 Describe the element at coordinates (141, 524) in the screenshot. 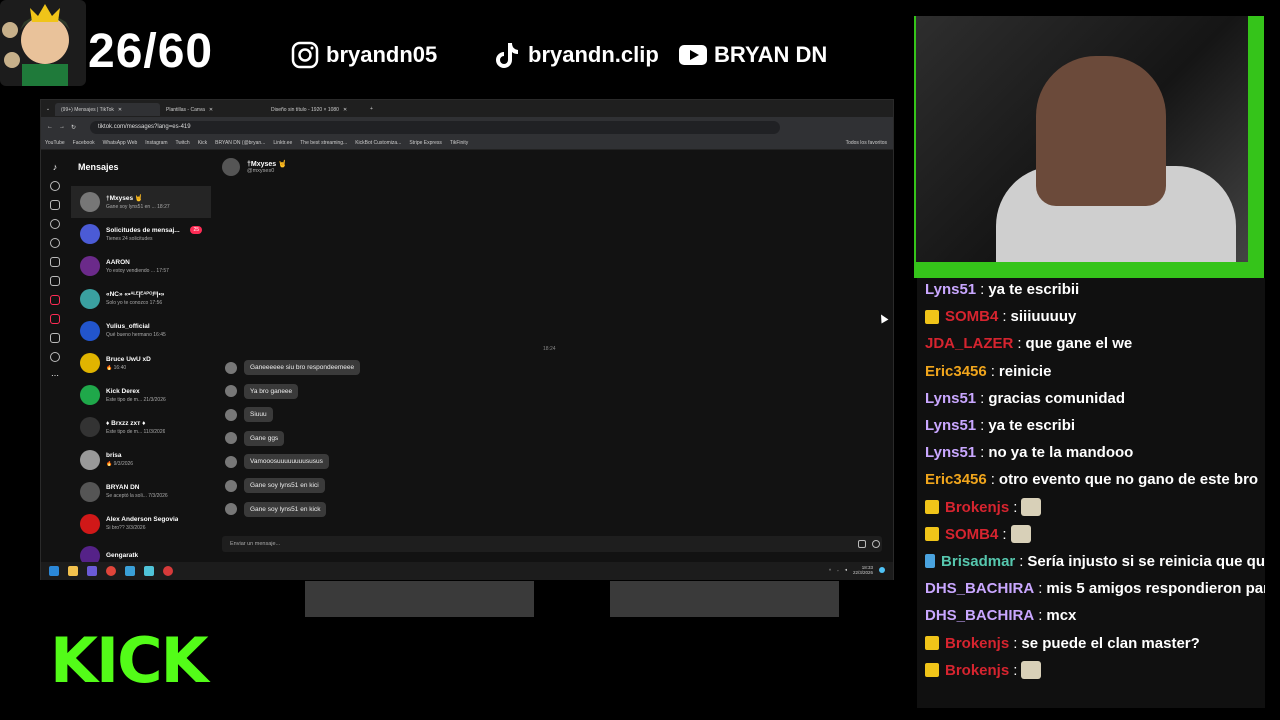

I see `list-item: Alex Anderson Segovia Si bro?? 3/3/2026` at that location.